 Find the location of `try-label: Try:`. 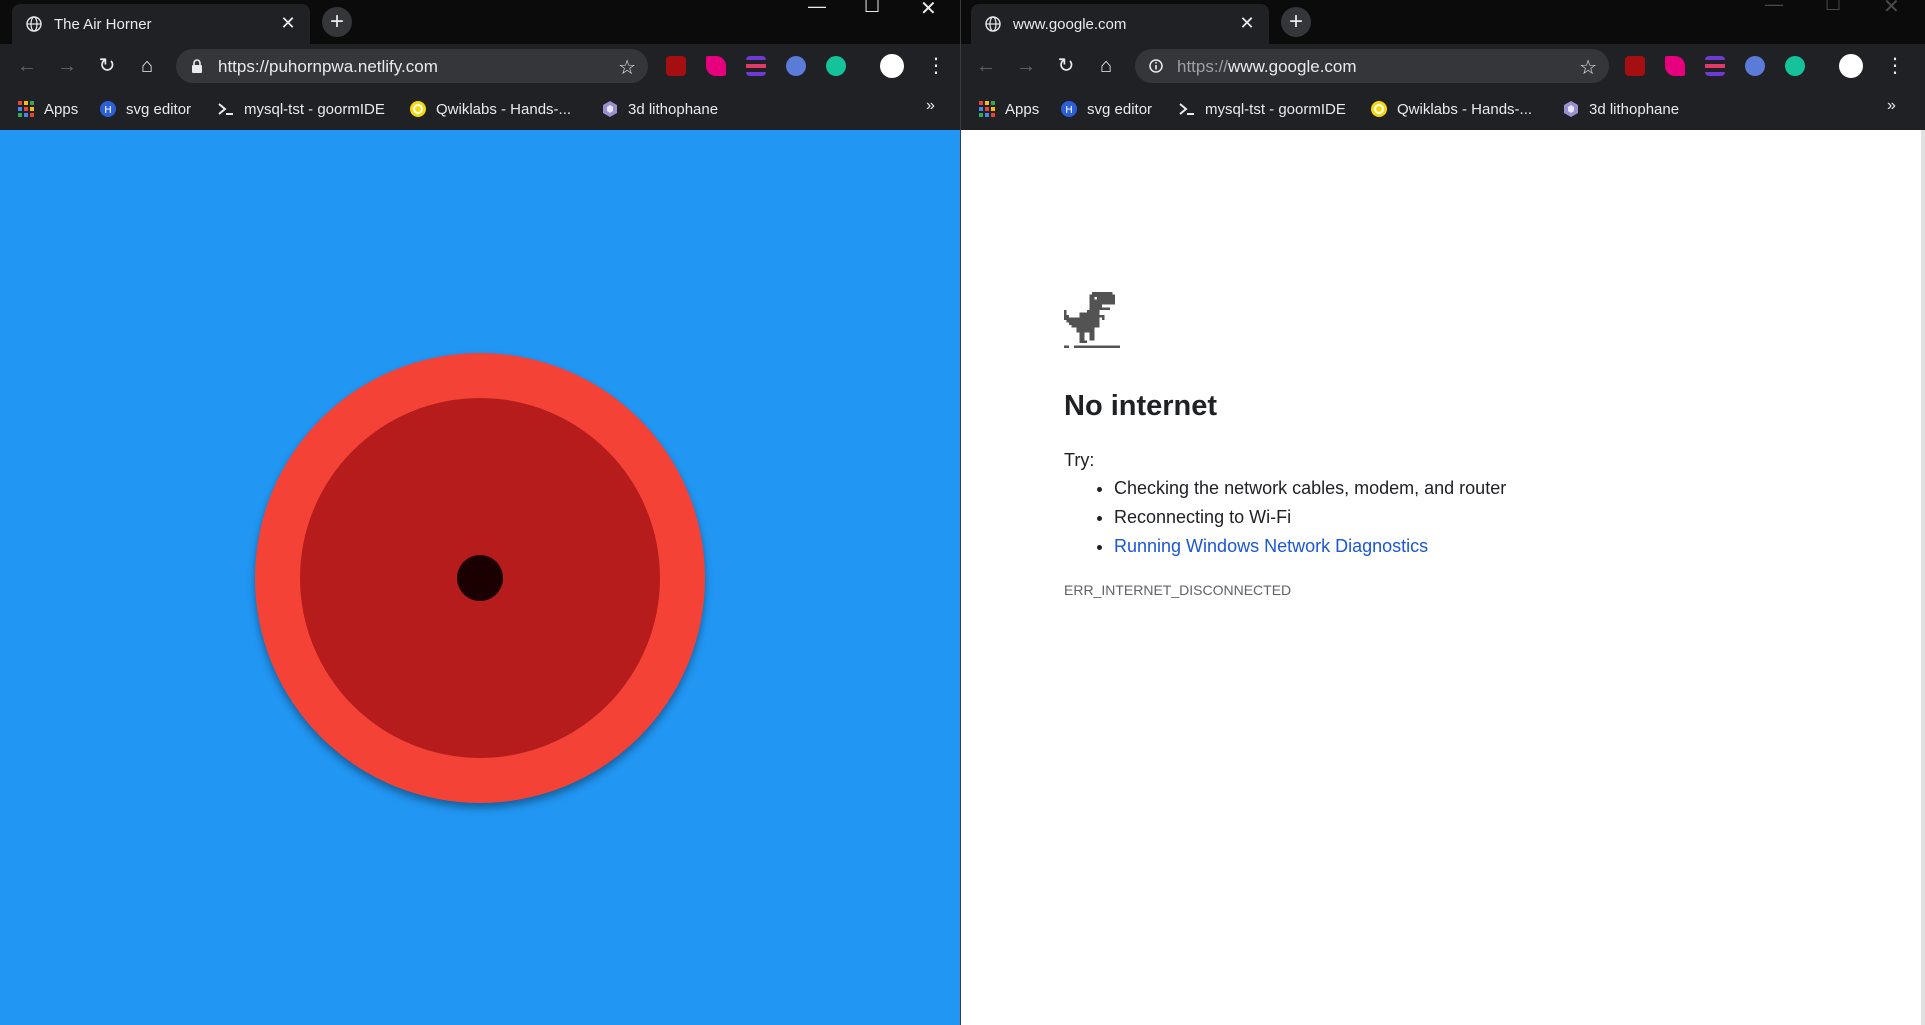

try-label: Try: is located at coordinates (1079, 460).